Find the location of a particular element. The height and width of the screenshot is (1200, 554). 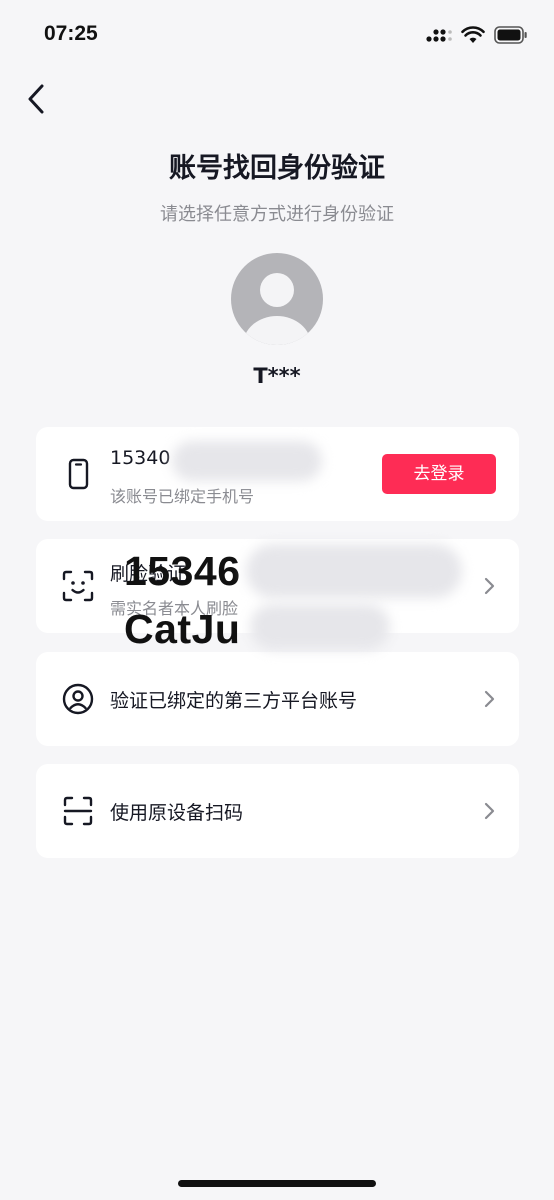

scan-code-icon is located at coordinates (78, 811).